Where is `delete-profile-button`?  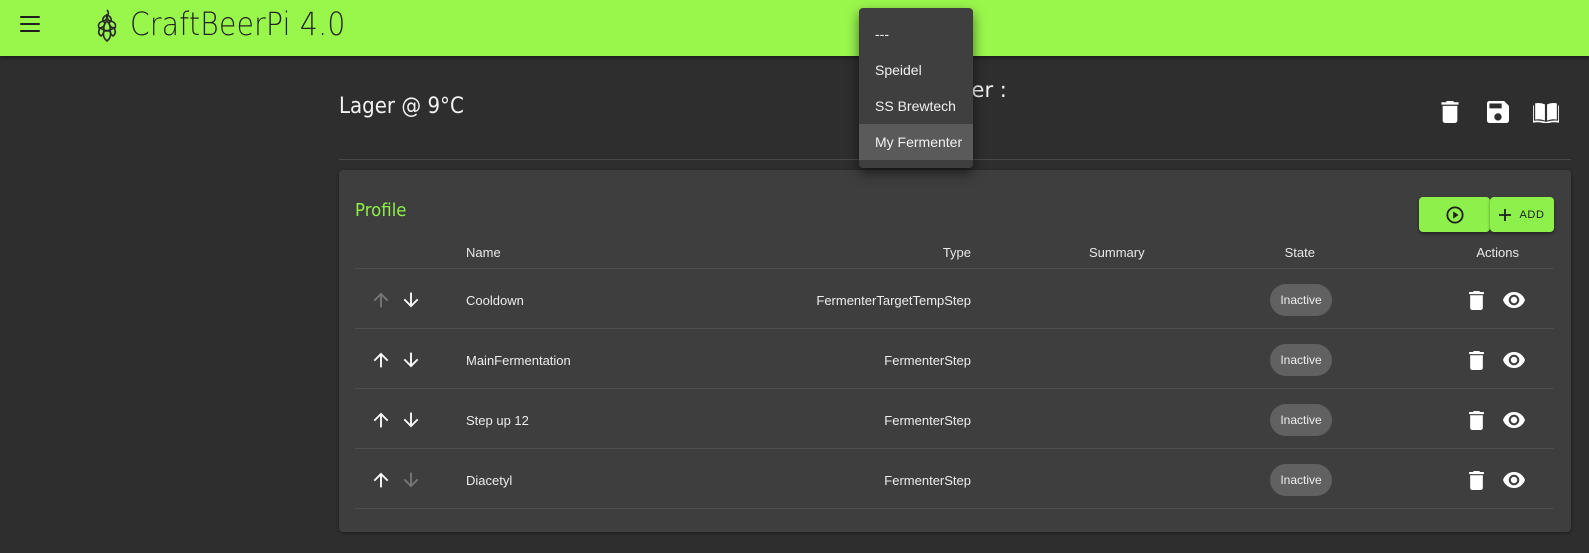
delete-profile-button is located at coordinates (1450, 112).